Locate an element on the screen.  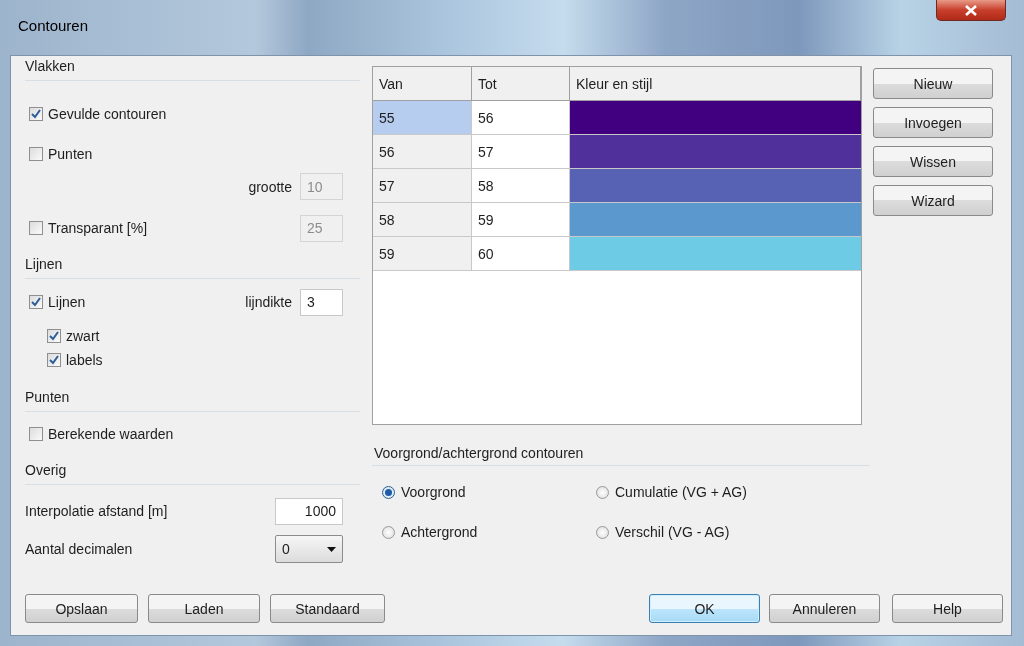
caret-icon is located at coordinates (331, 549).